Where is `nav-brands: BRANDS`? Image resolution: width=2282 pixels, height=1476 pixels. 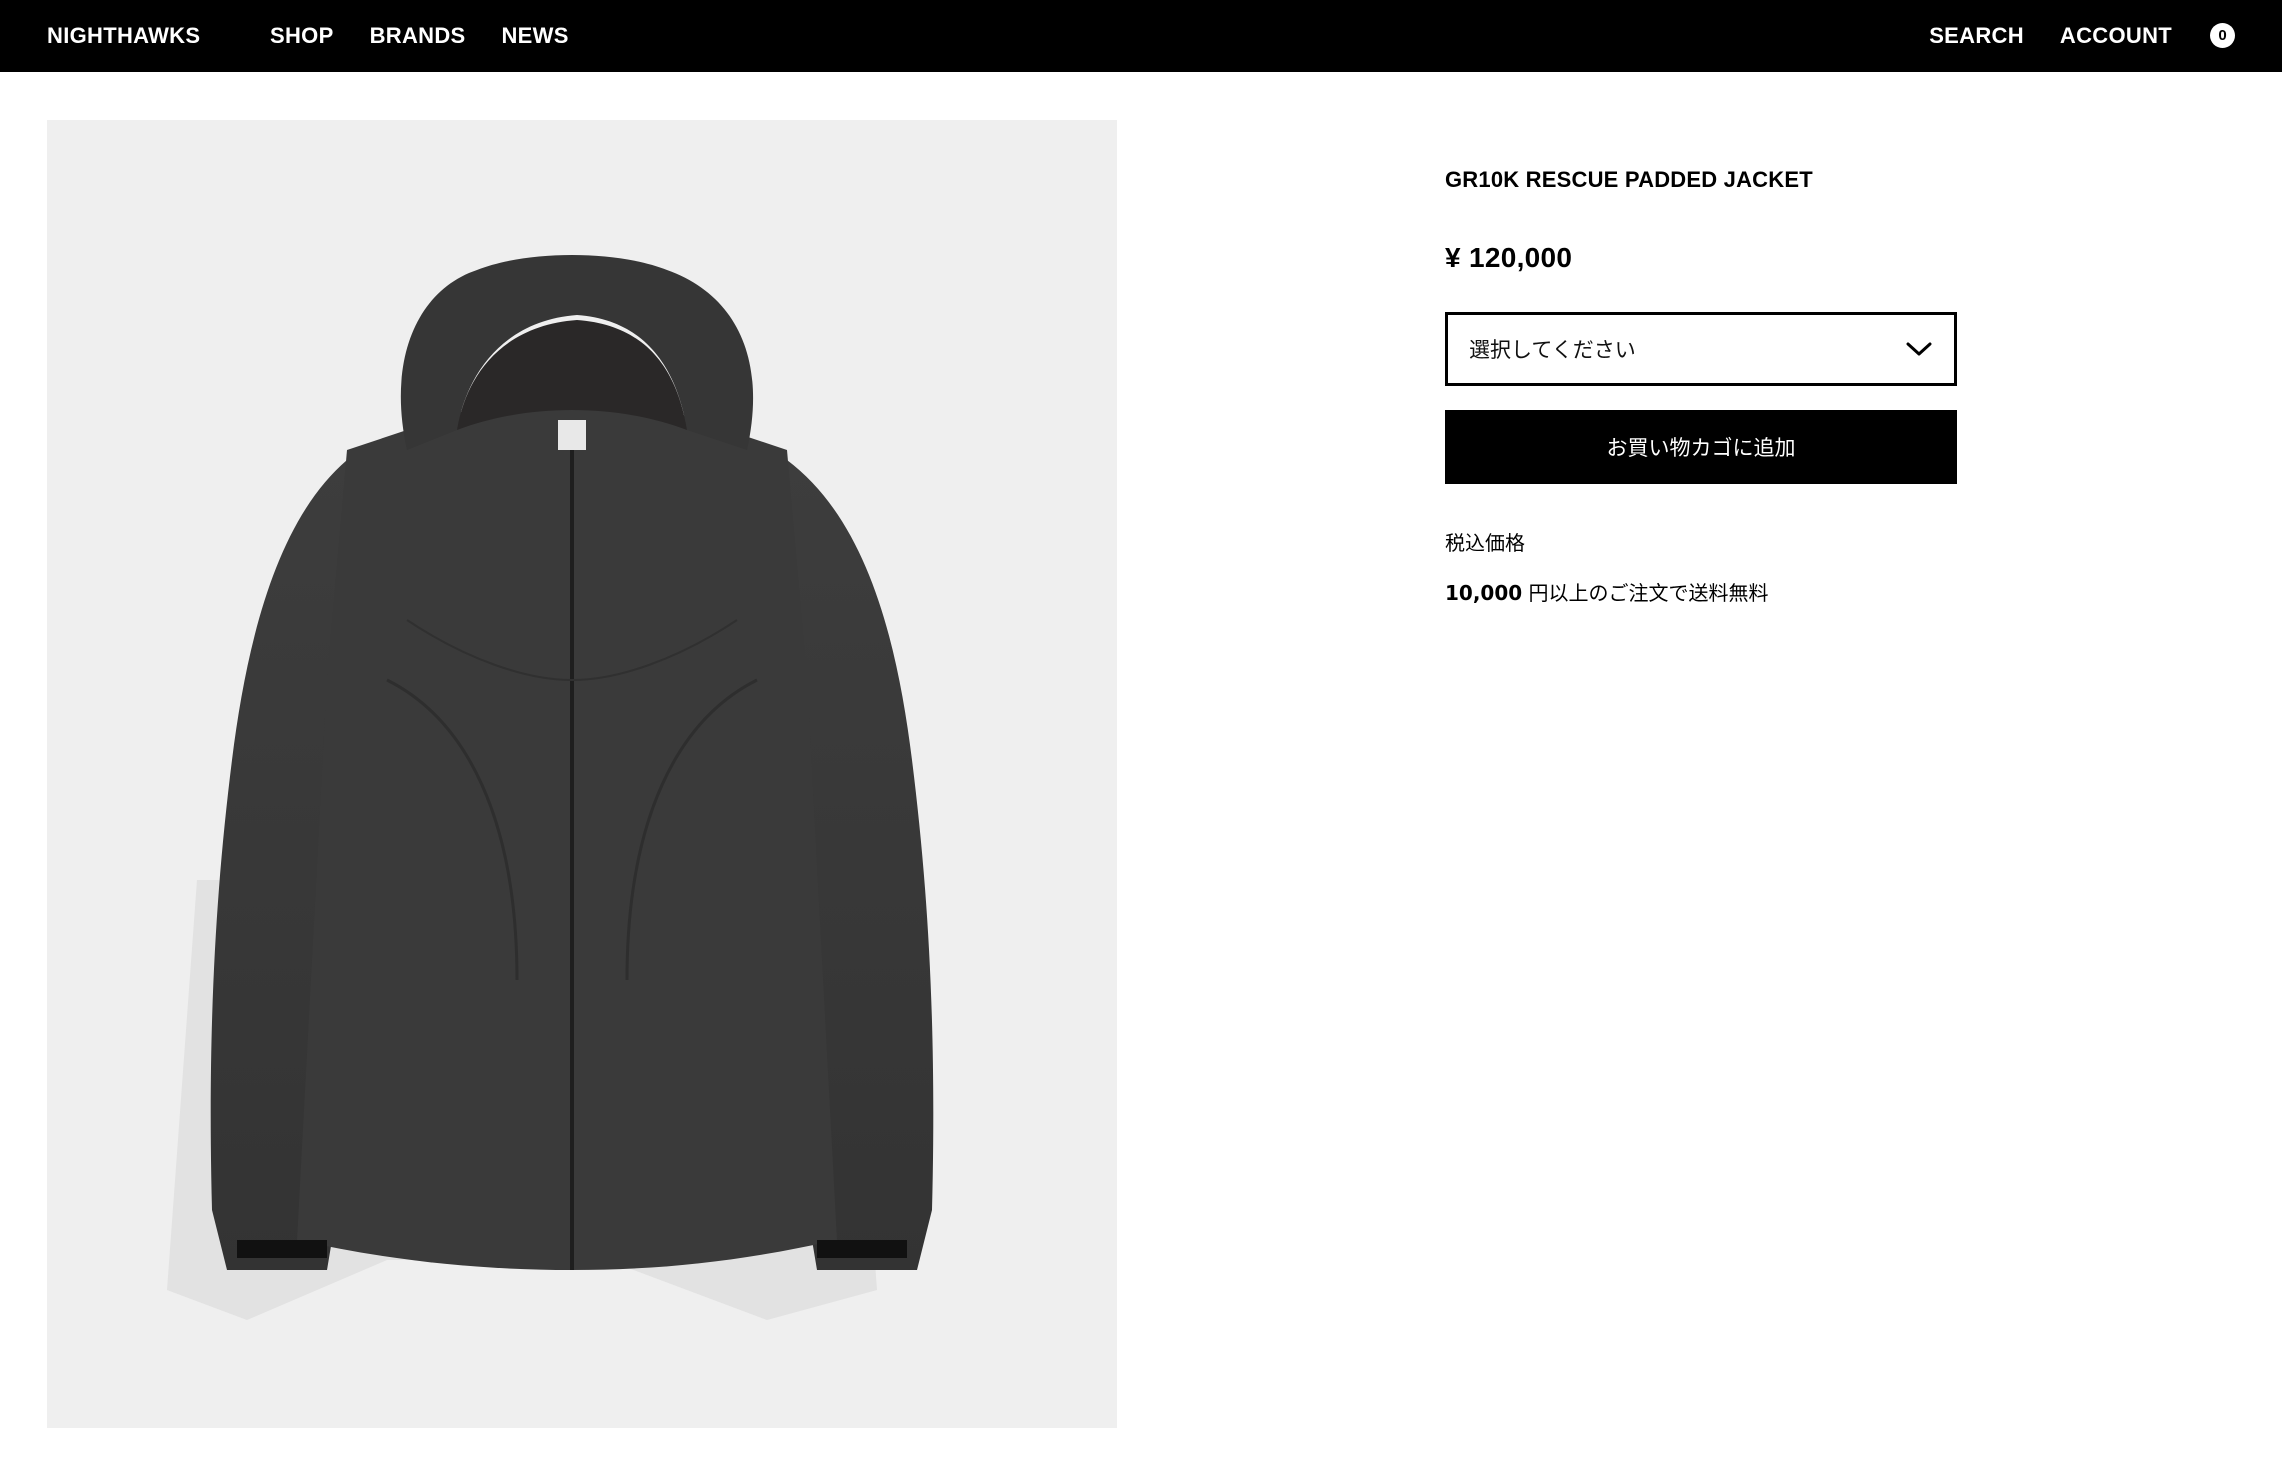 nav-brands: BRANDS is located at coordinates (418, 36).